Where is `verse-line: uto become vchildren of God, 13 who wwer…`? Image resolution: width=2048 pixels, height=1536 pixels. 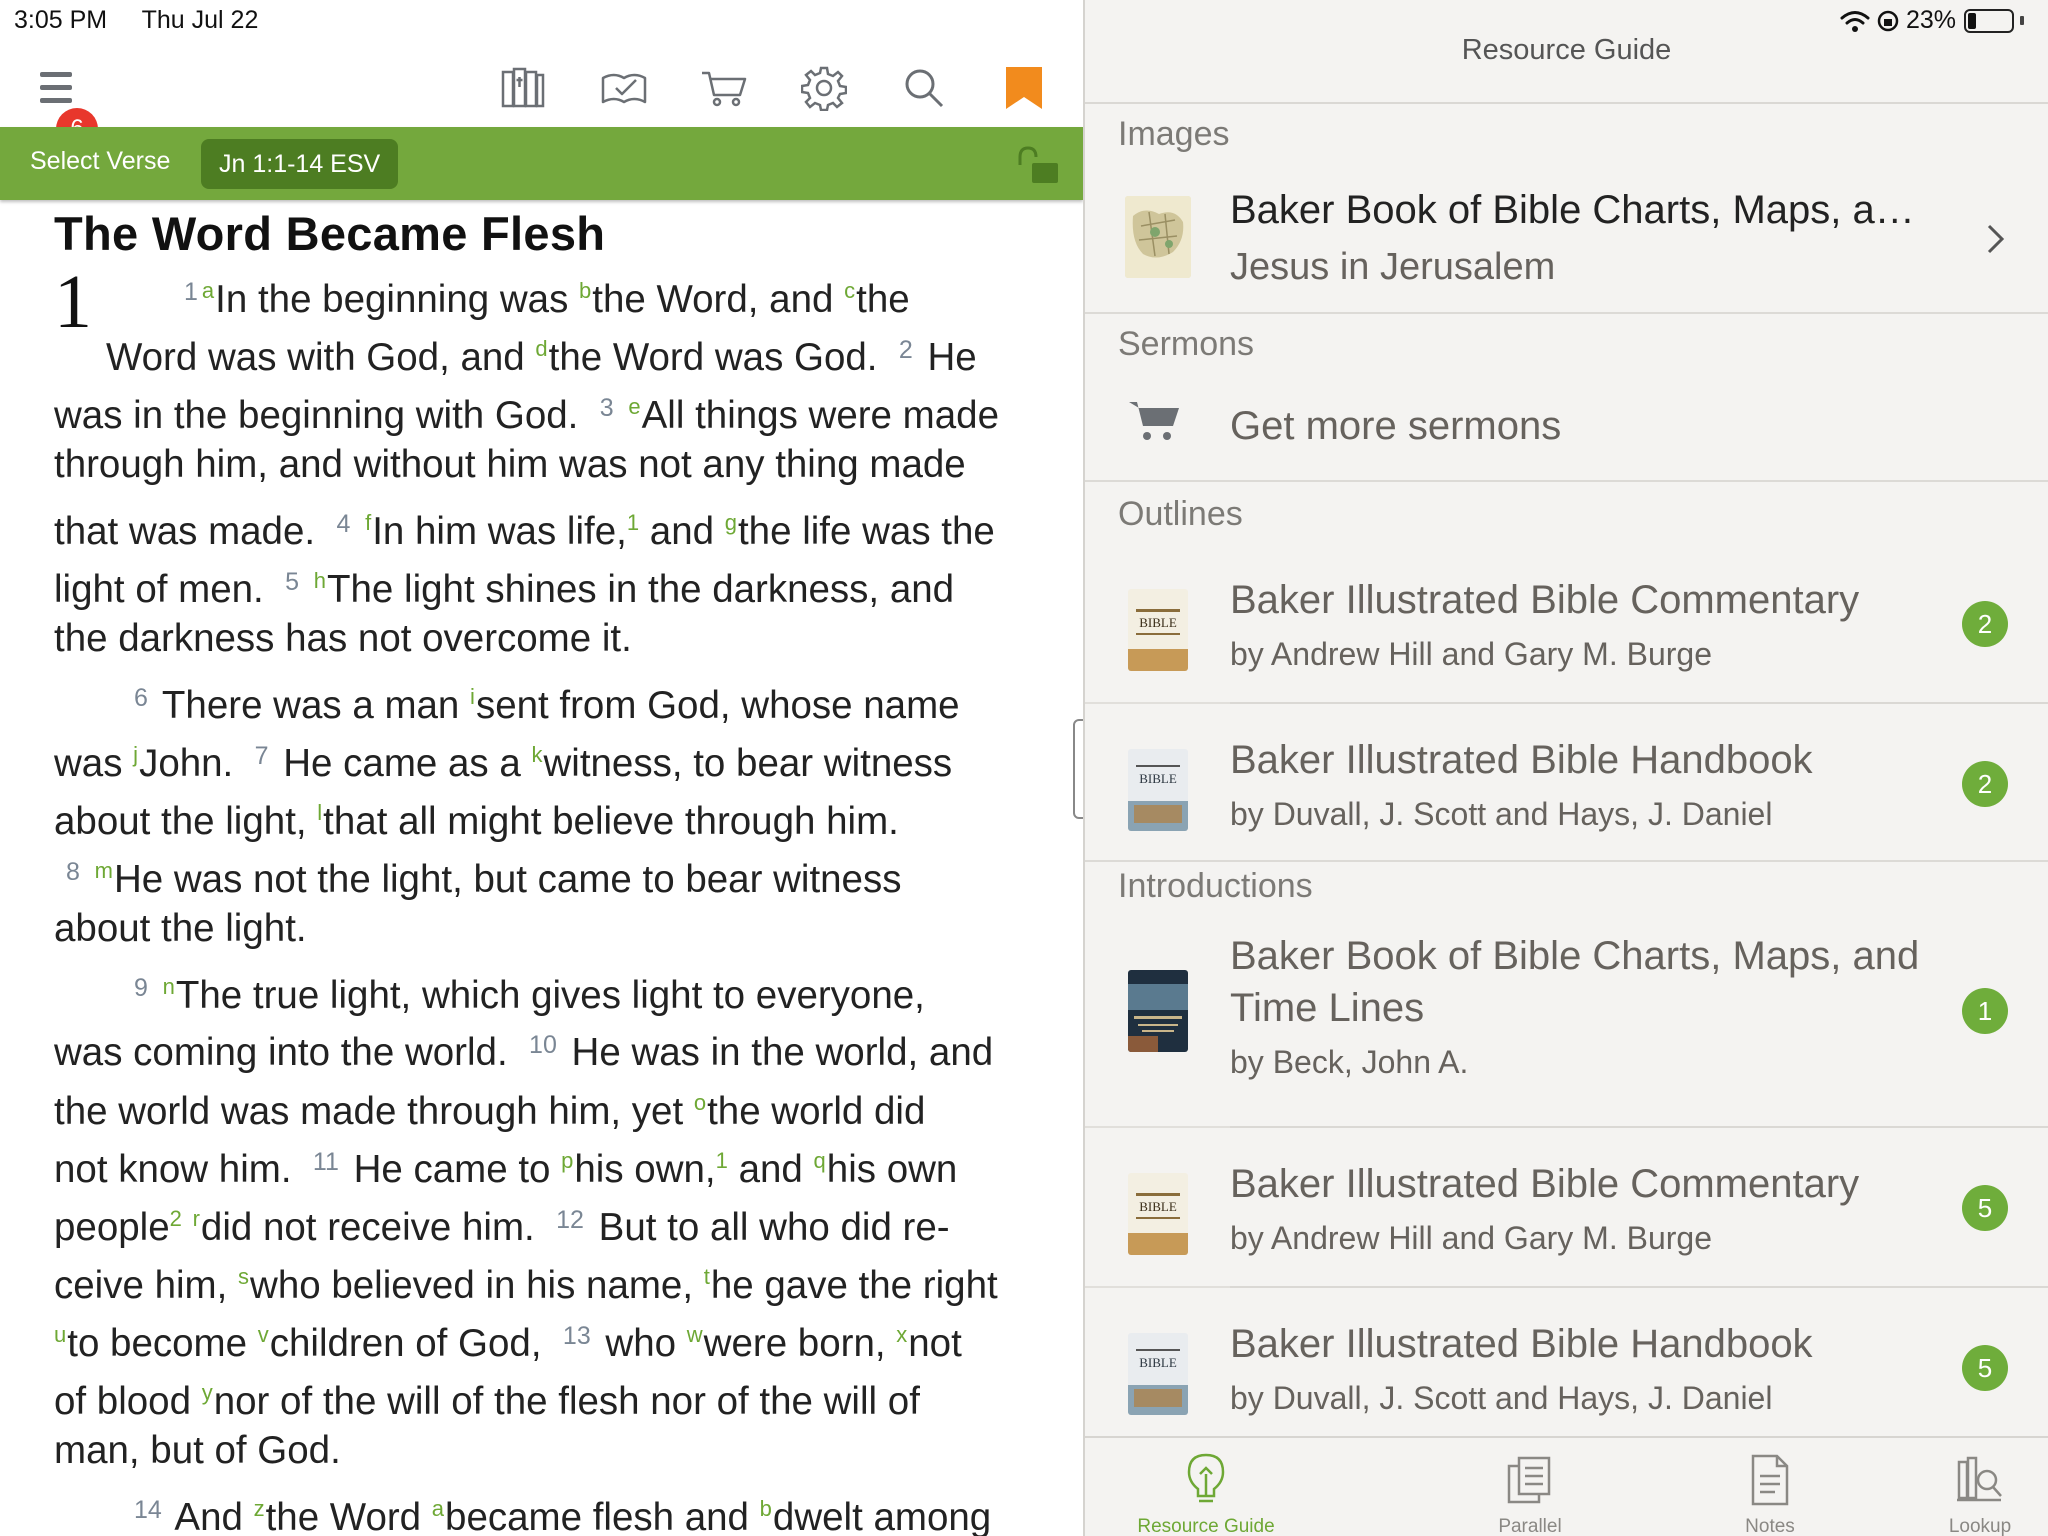
verse-line: uto become vchildren of God, 13 who wwer… is located at coordinates (508, 1339).